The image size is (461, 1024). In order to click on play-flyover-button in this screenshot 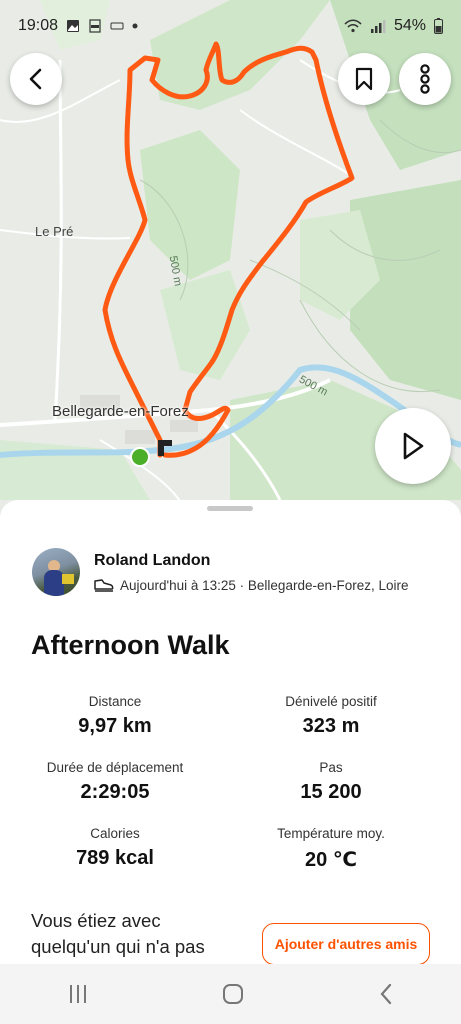, I will do `click(413, 446)`.